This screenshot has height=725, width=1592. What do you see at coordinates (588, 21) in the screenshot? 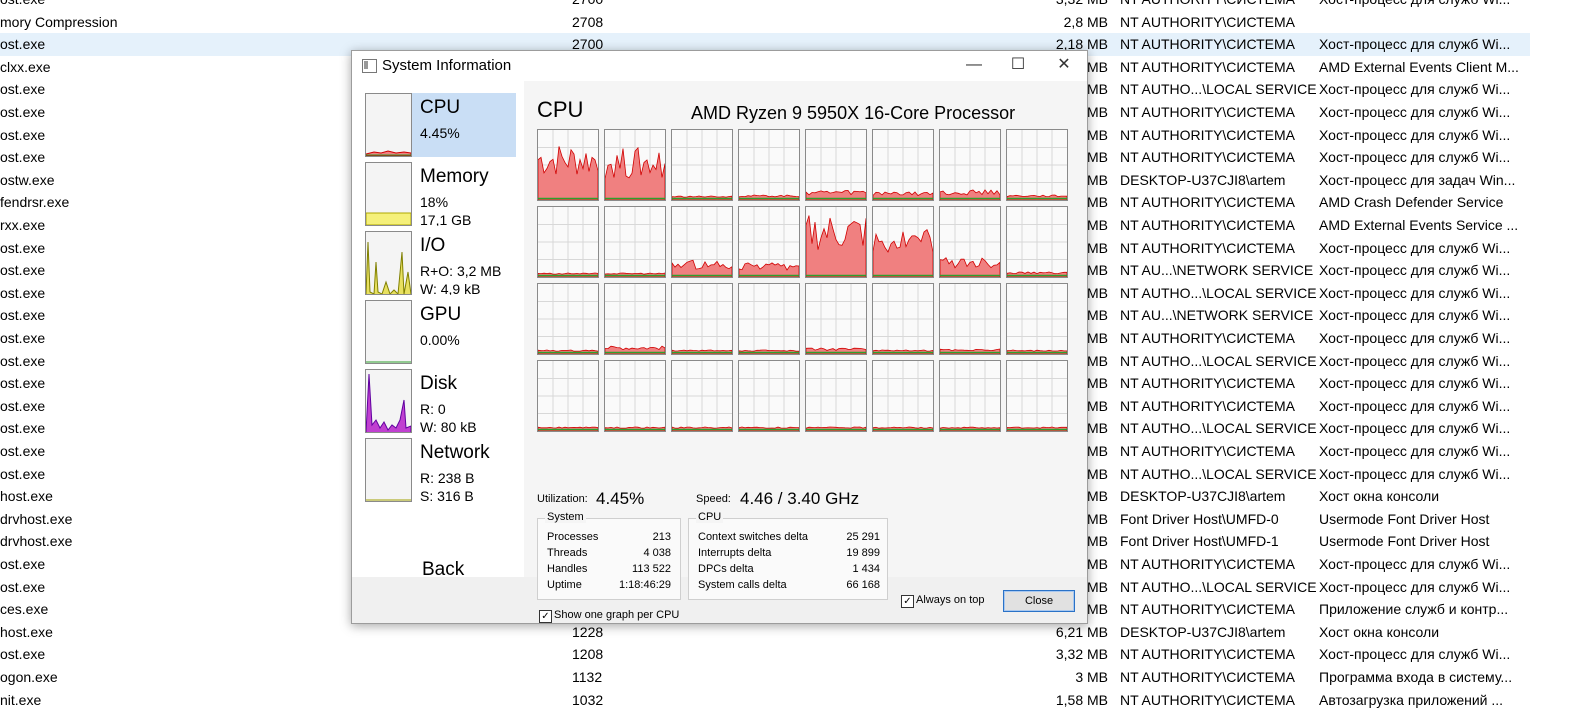
I see `process-pid: 2708` at bounding box center [588, 21].